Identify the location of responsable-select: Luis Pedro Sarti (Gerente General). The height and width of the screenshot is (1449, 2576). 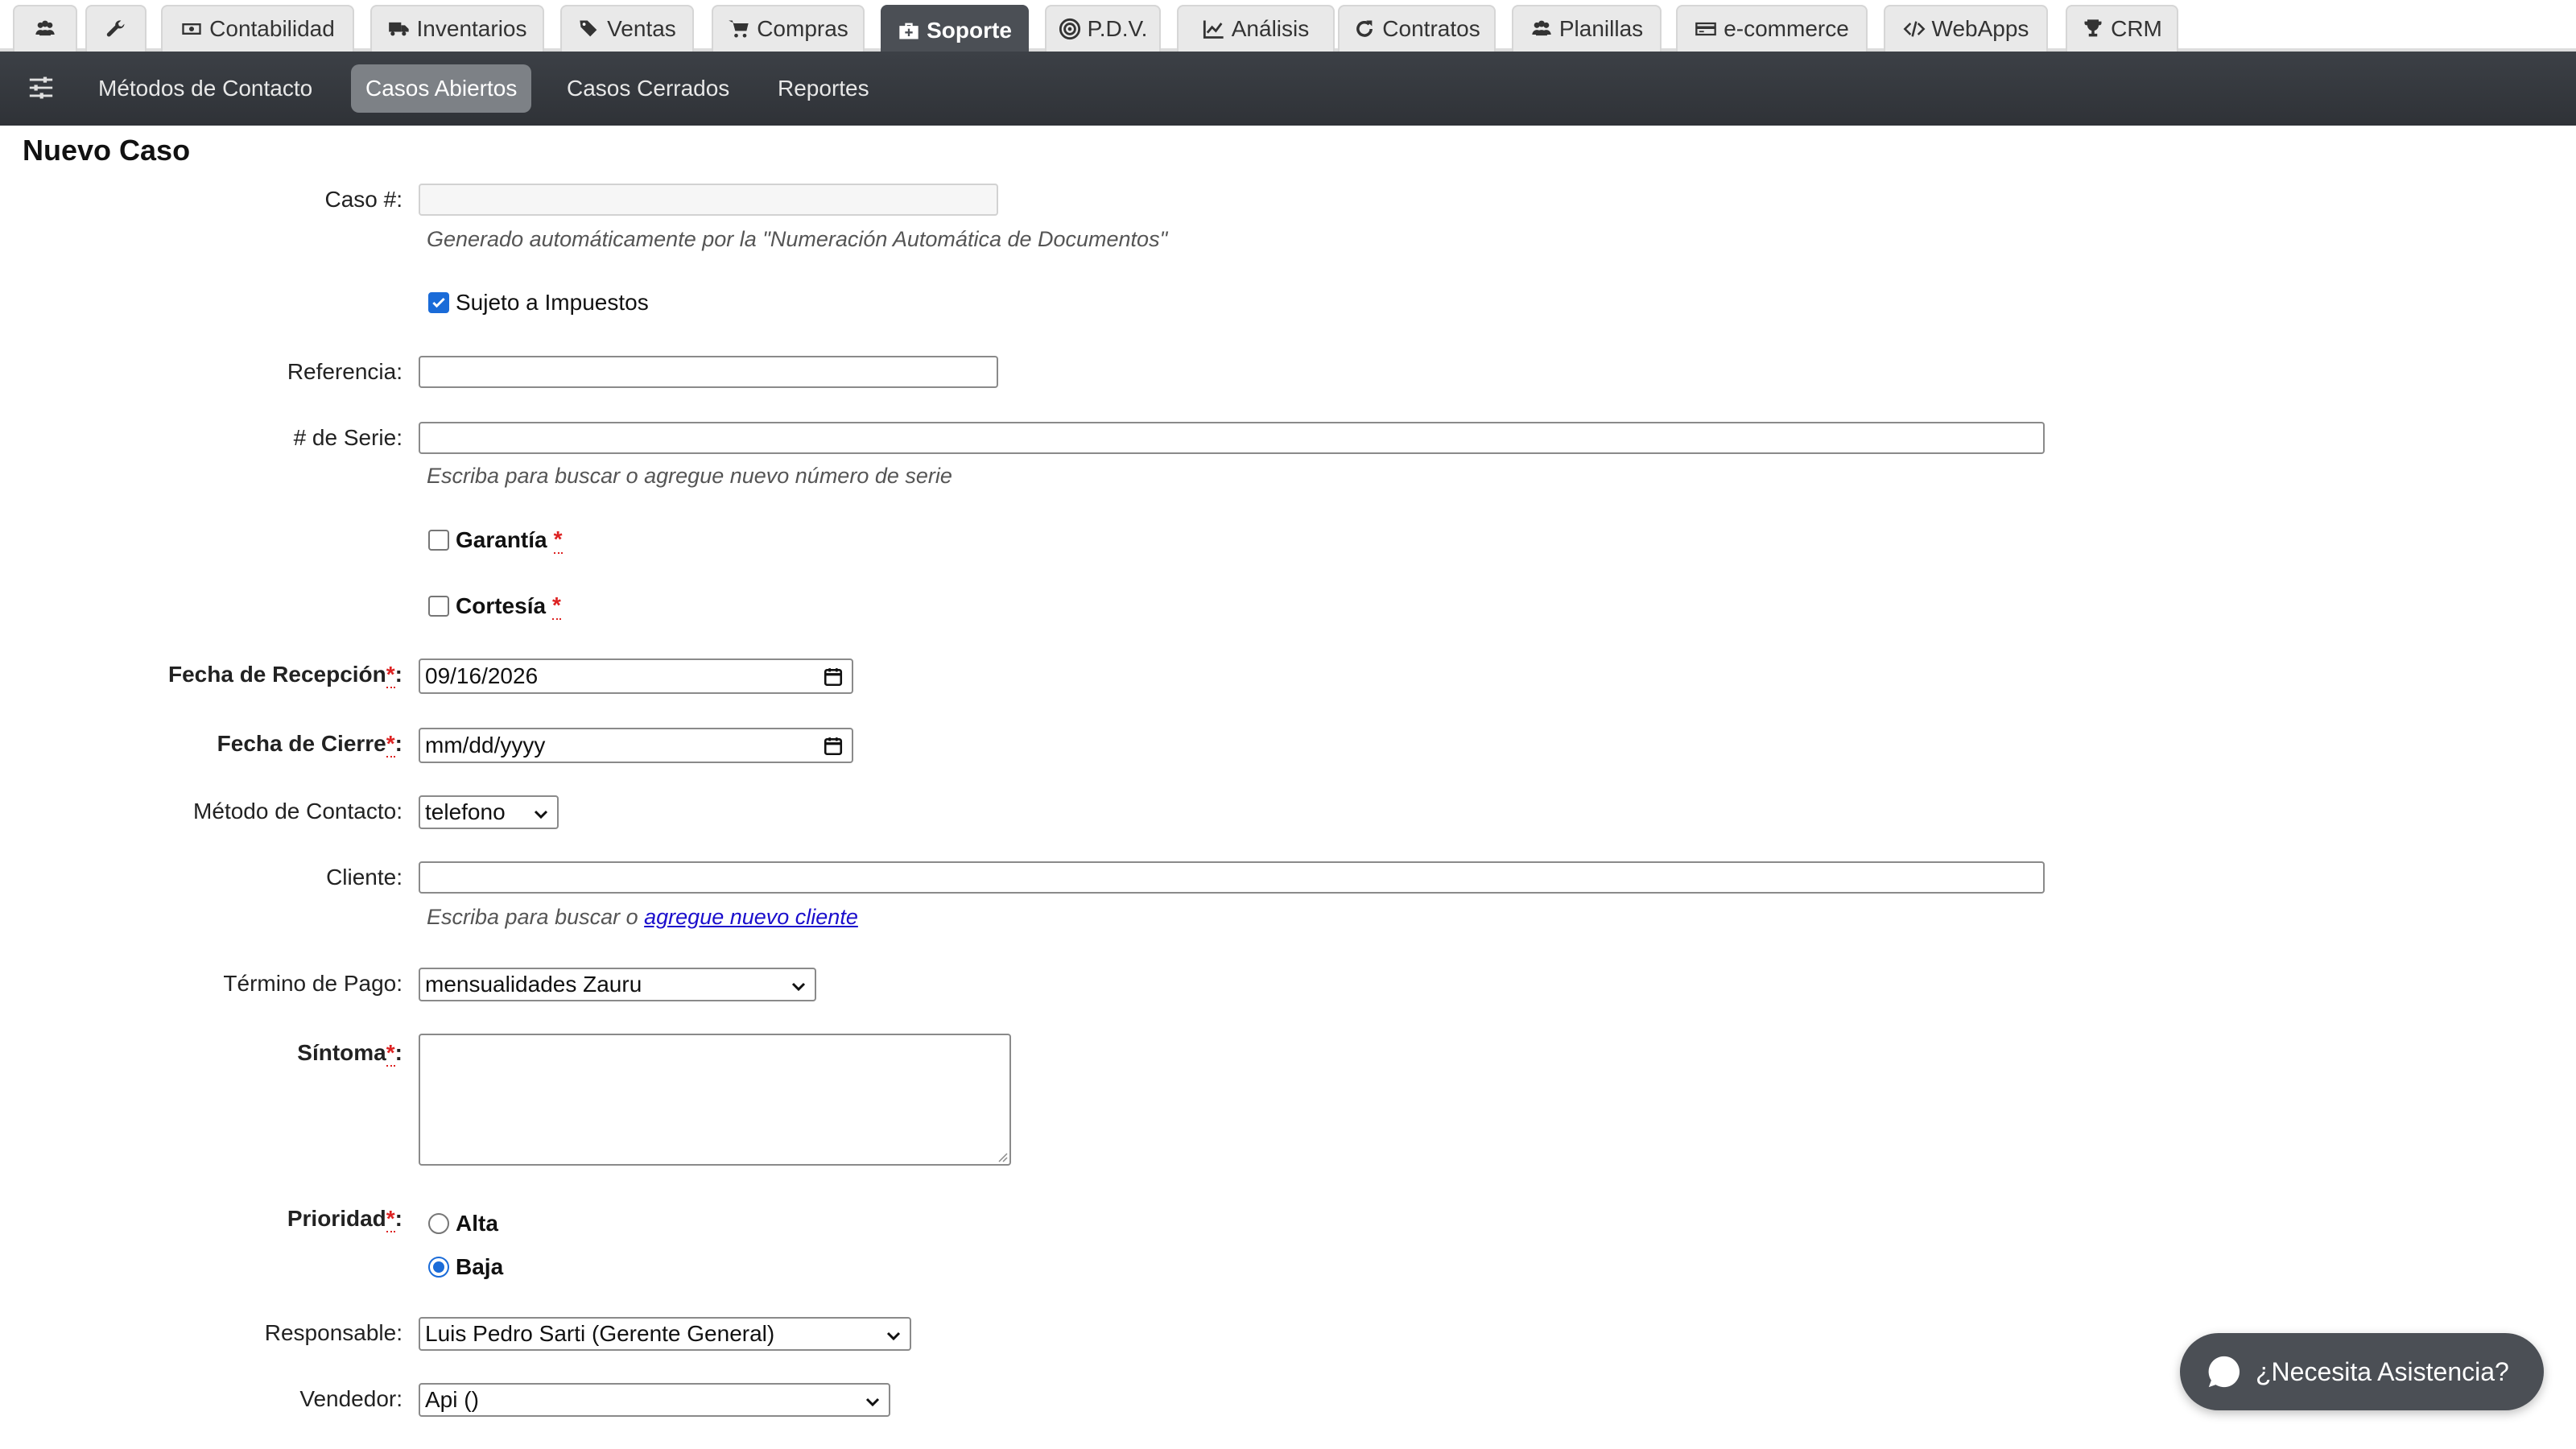
(665, 1334).